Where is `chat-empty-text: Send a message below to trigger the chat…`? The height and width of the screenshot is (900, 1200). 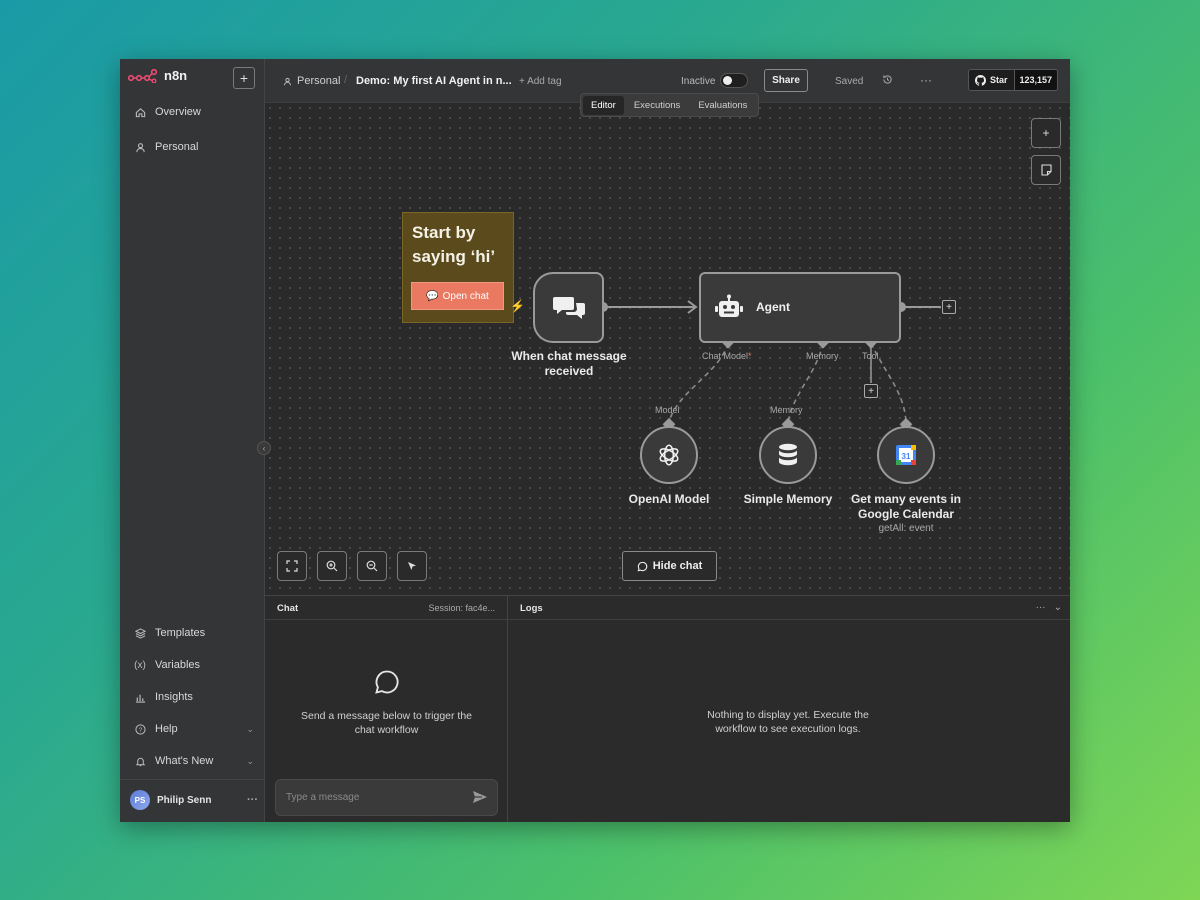 chat-empty-text: Send a message below to trigger the chat… is located at coordinates (386, 723).